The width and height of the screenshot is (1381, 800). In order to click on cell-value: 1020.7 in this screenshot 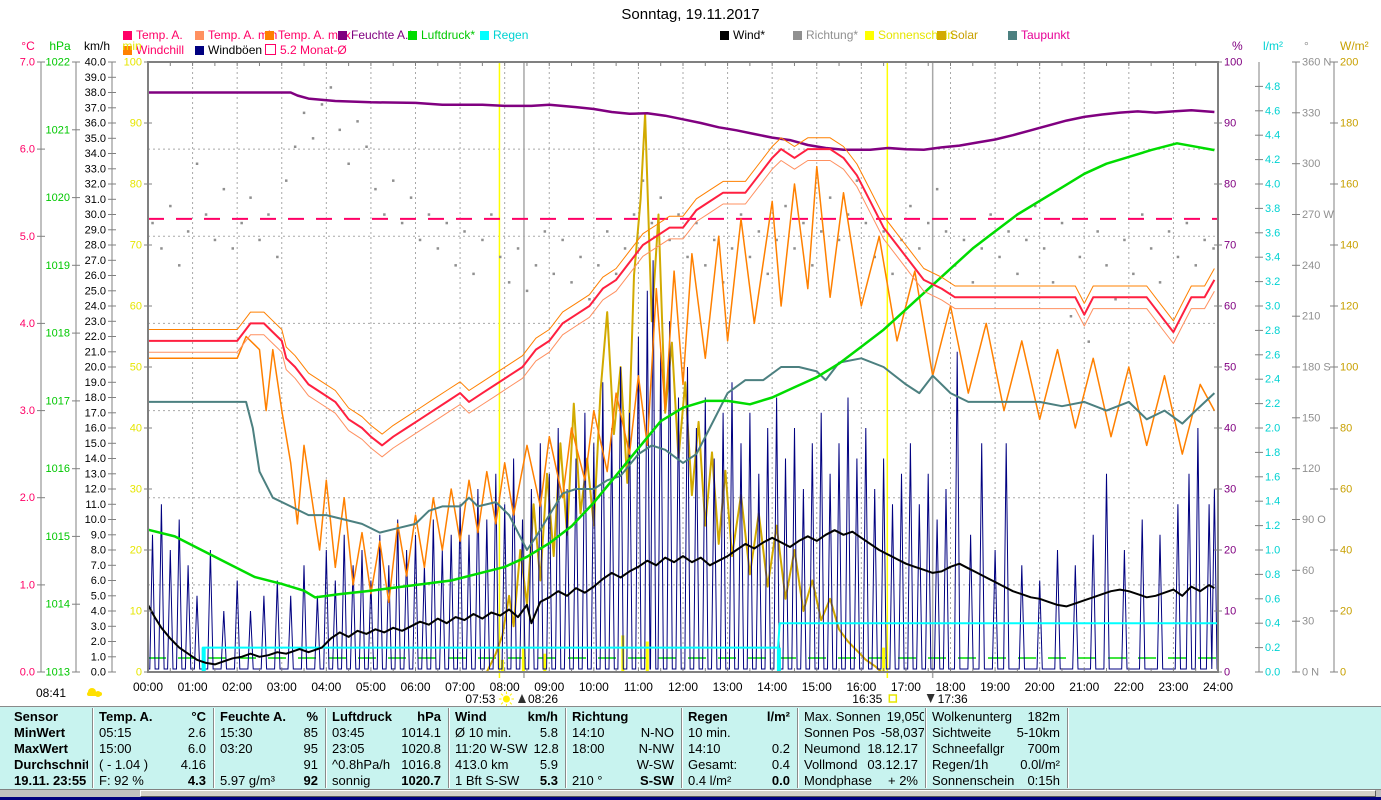, I will do `click(421, 780)`.